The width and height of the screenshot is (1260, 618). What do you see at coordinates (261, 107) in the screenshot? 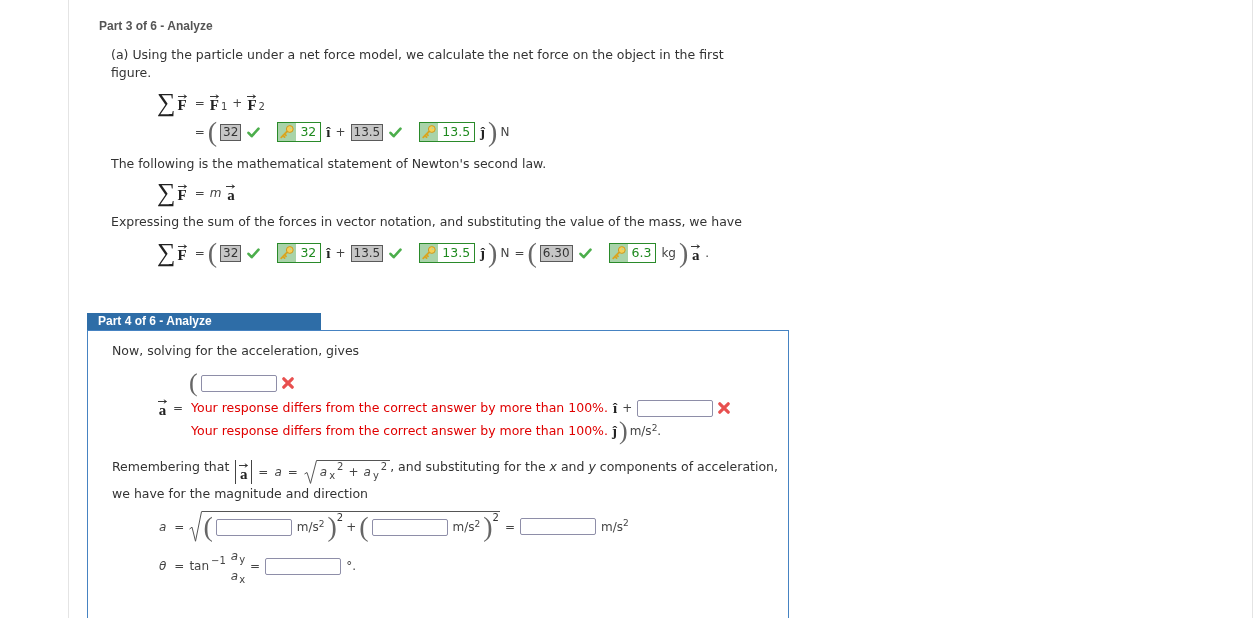
I see `subscript: 2` at bounding box center [261, 107].